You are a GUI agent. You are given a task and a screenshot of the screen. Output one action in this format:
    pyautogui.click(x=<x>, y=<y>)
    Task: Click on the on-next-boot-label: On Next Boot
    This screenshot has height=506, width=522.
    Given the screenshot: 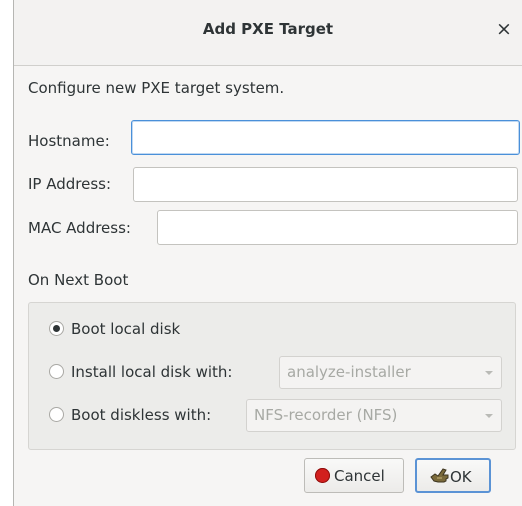 What is the action you would take?
    pyautogui.click(x=78, y=280)
    